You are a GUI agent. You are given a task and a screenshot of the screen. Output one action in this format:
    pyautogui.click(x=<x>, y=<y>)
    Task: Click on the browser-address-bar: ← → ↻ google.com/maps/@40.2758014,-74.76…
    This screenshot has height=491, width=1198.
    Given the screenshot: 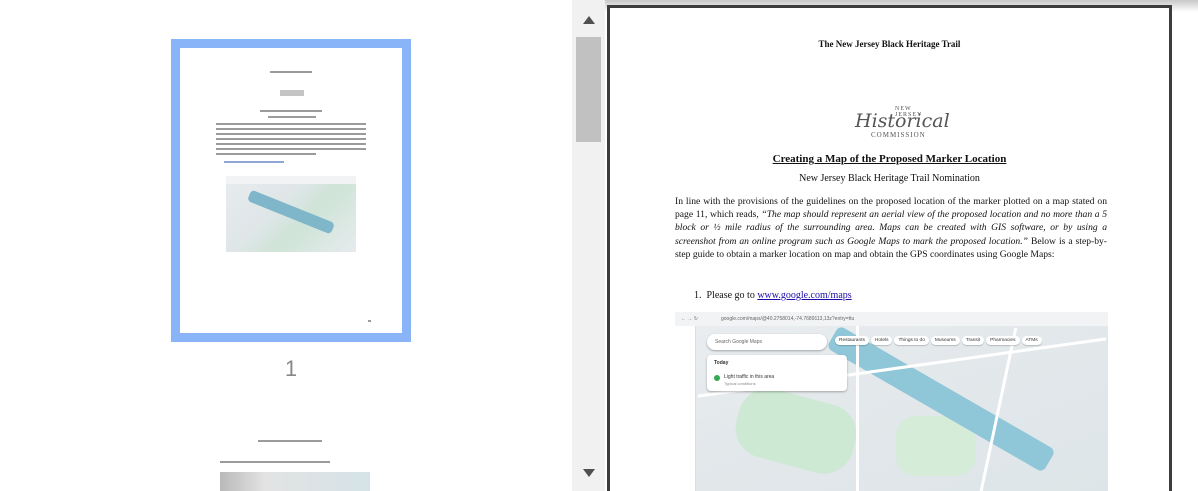 What is the action you would take?
    pyautogui.click(x=891, y=319)
    